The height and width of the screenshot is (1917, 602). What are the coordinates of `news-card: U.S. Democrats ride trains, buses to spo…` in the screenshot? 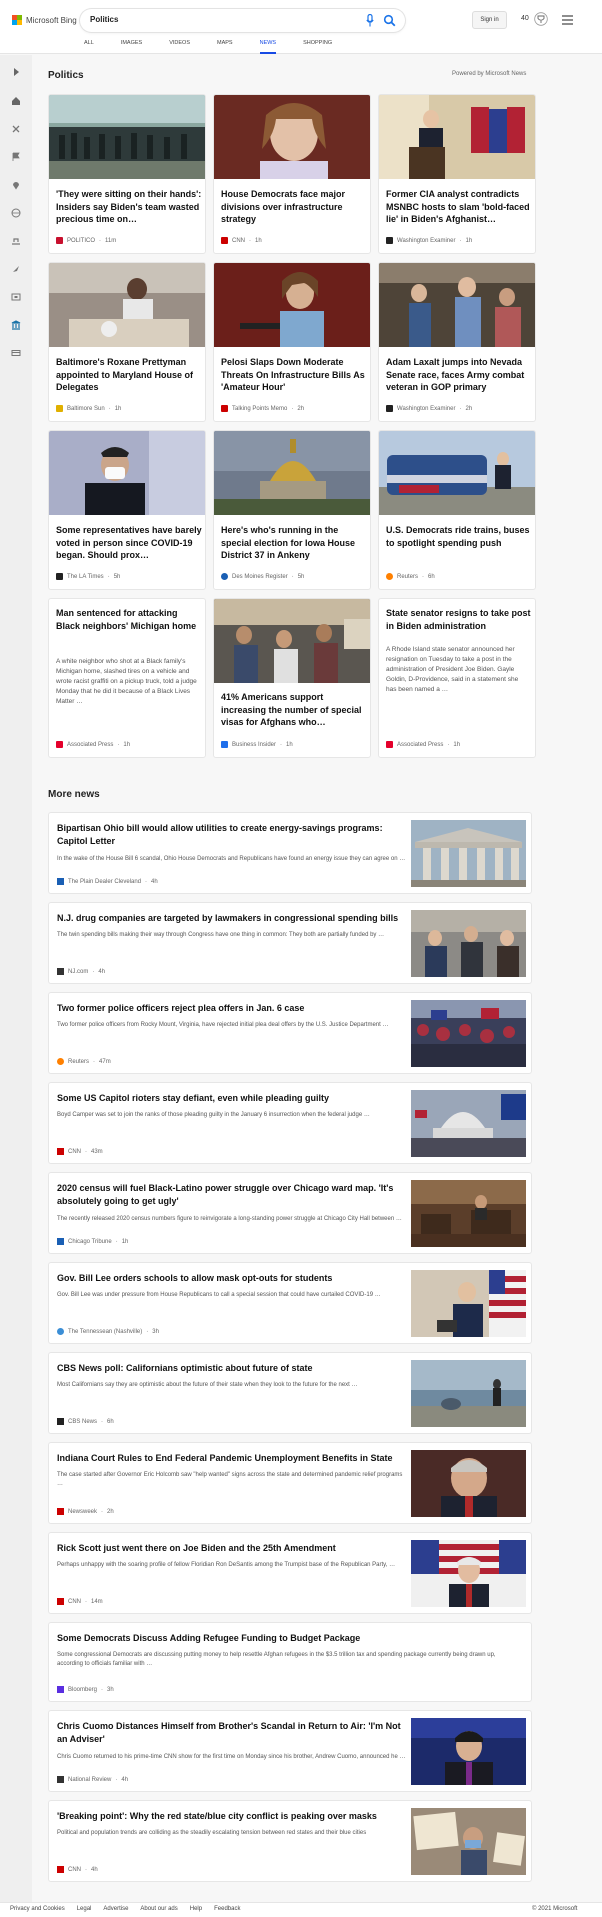 It's located at (457, 510).